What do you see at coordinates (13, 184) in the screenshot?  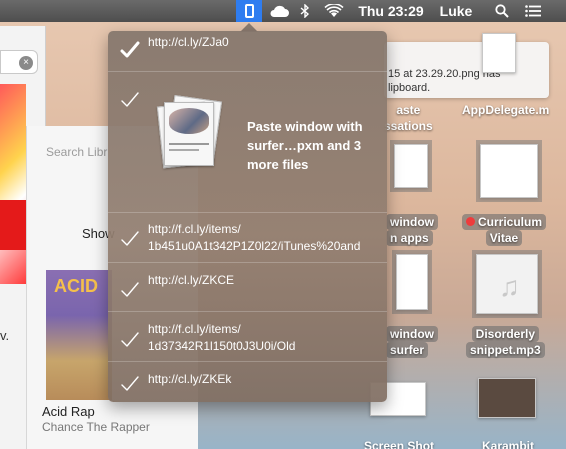 I see `album-art-fragment` at bounding box center [13, 184].